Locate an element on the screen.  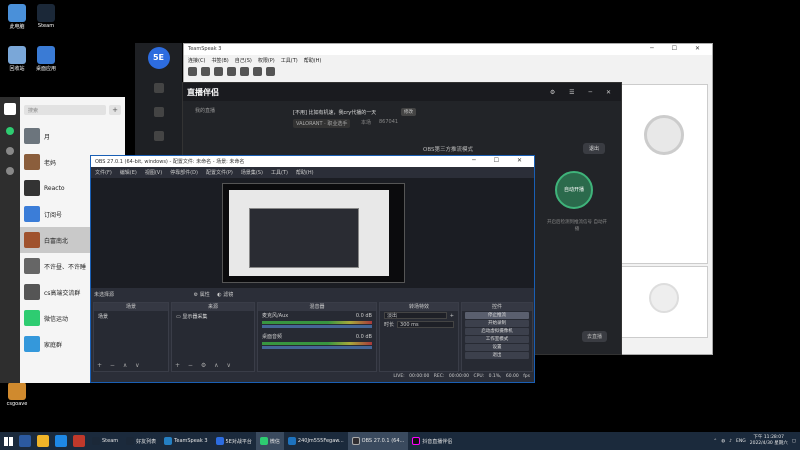
teamspeak-logo-icon is located at coordinates (664, 135).